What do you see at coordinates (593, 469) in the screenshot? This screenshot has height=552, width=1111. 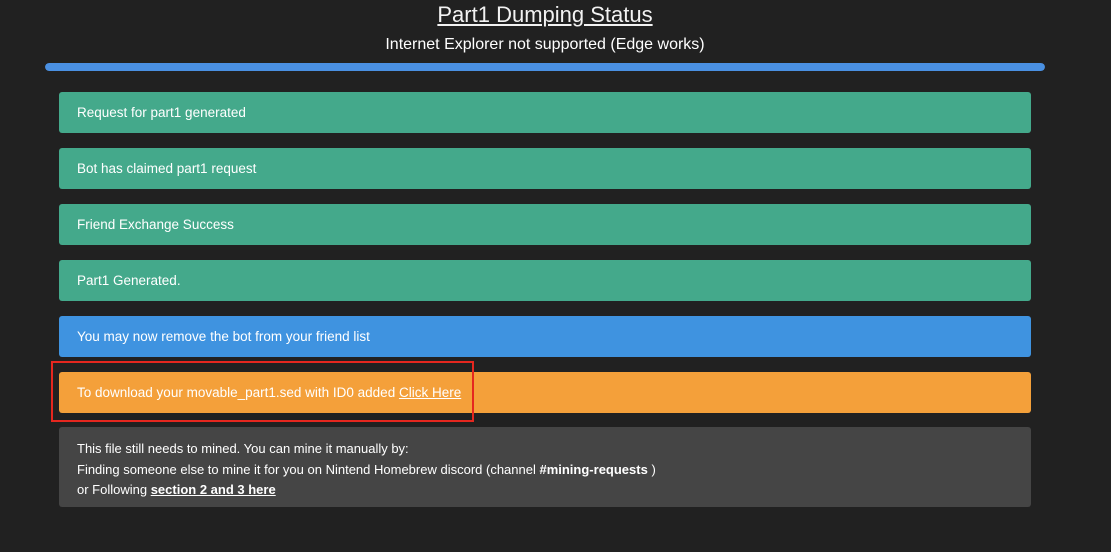 I see `mining-channel: #mining-requests` at bounding box center [593, 469].